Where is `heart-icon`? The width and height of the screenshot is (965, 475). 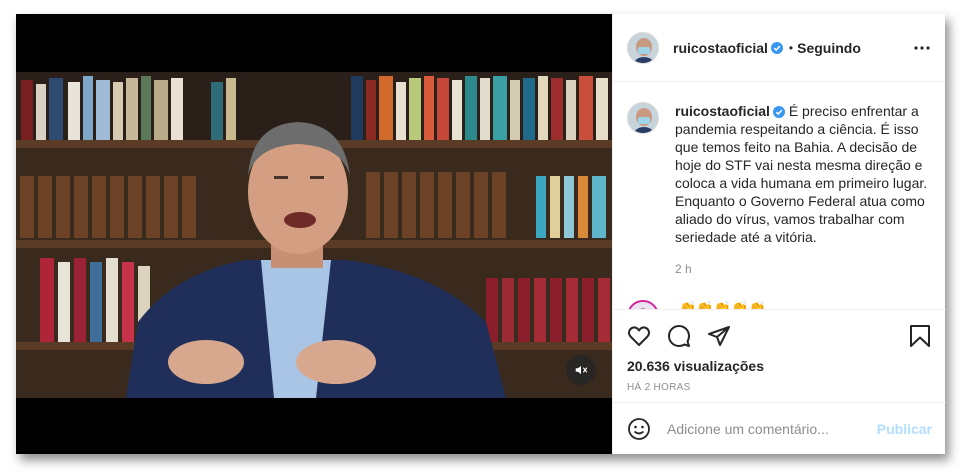 heart-icon is located at coordinates (639, 336).